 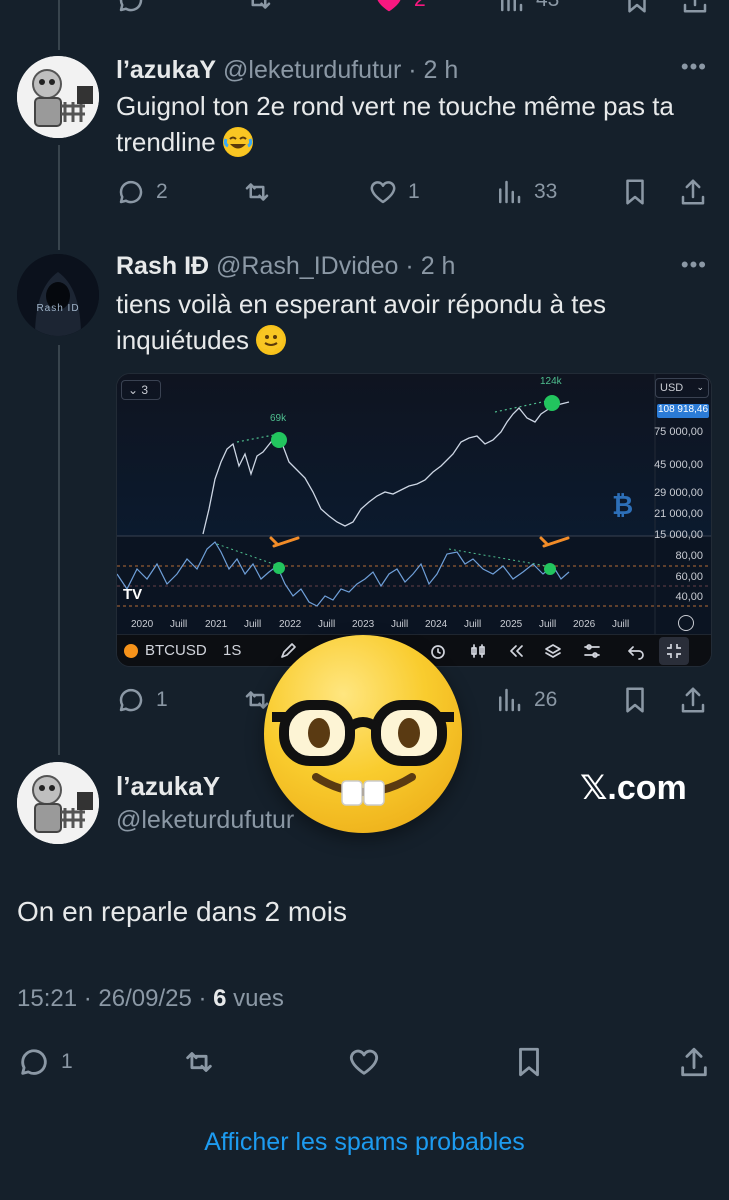 I want to click on chart-type-button, so click(x=478, y=651).